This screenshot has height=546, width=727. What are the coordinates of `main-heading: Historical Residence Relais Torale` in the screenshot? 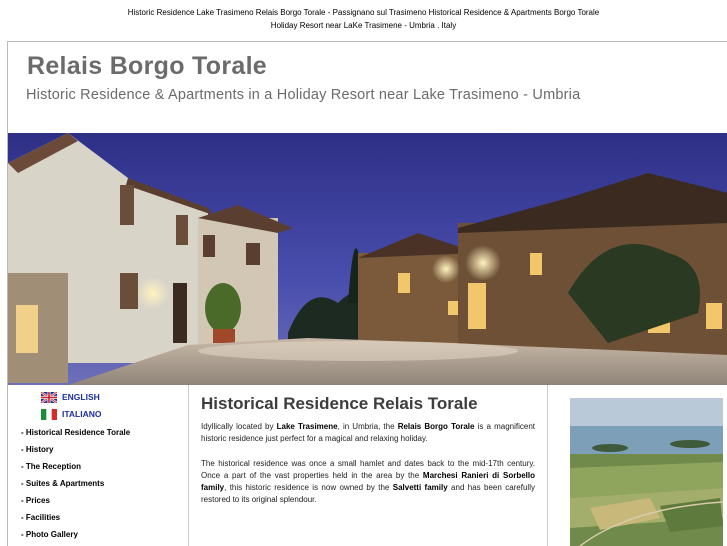 It's located at (339, 403).